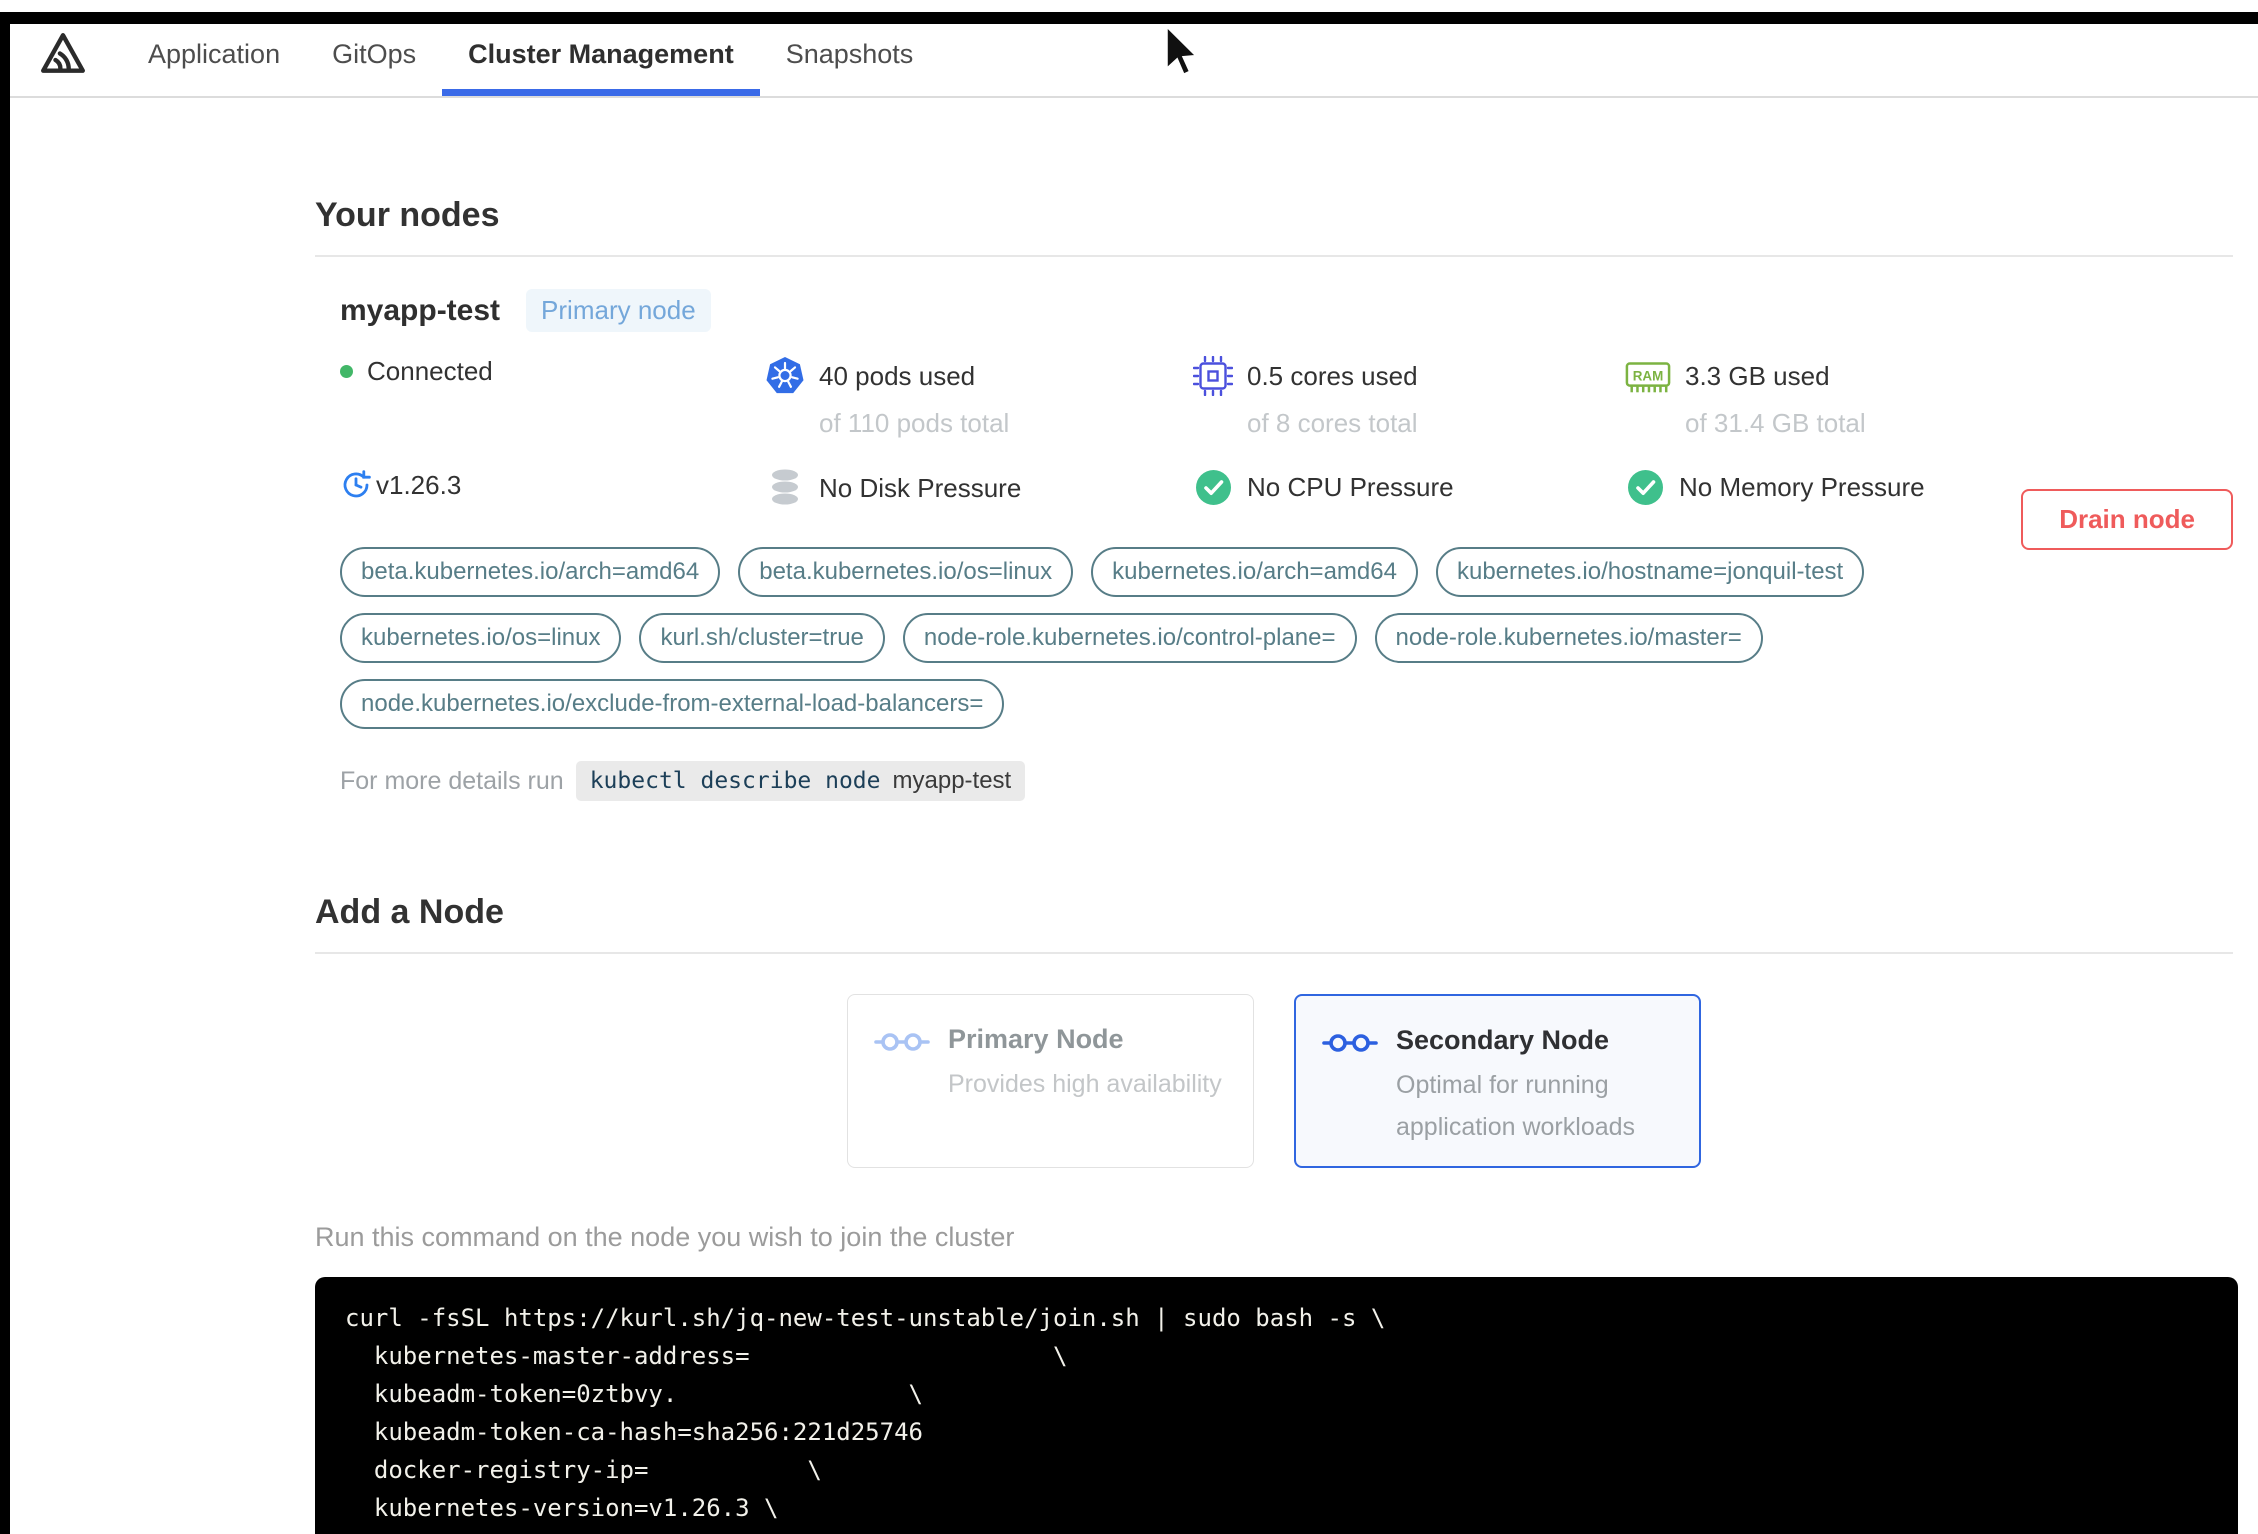  What do you see at coordinates (374, 54) in the screenshot?
I see `tab-gitops: GitOps` at bounding box center [374, 54].